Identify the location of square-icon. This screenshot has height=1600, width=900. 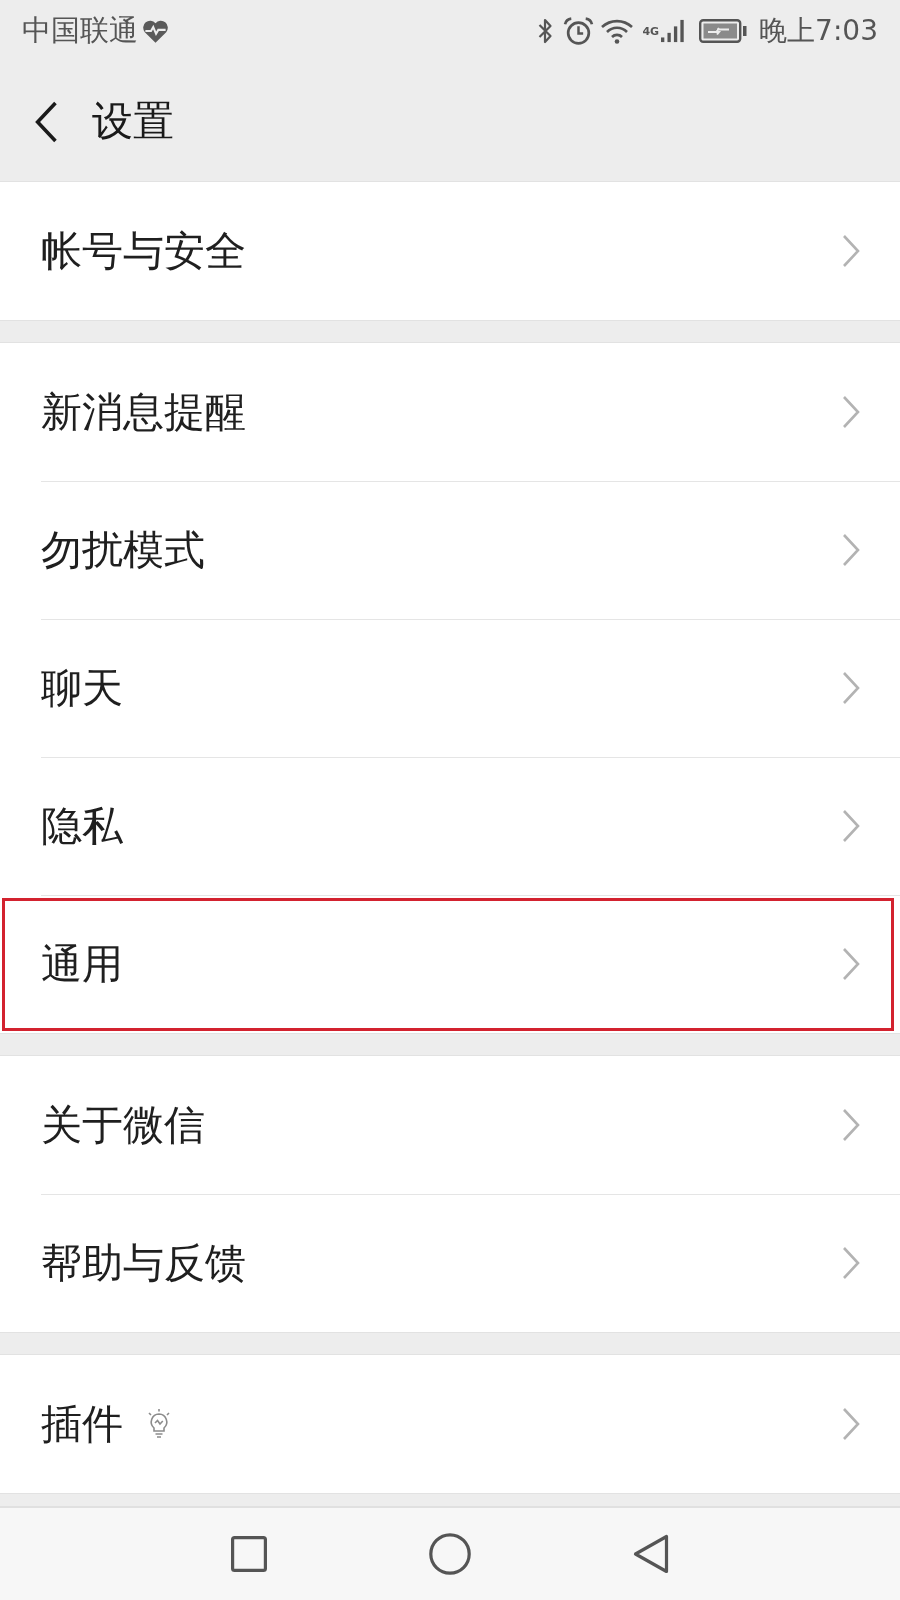
(249, 1554).